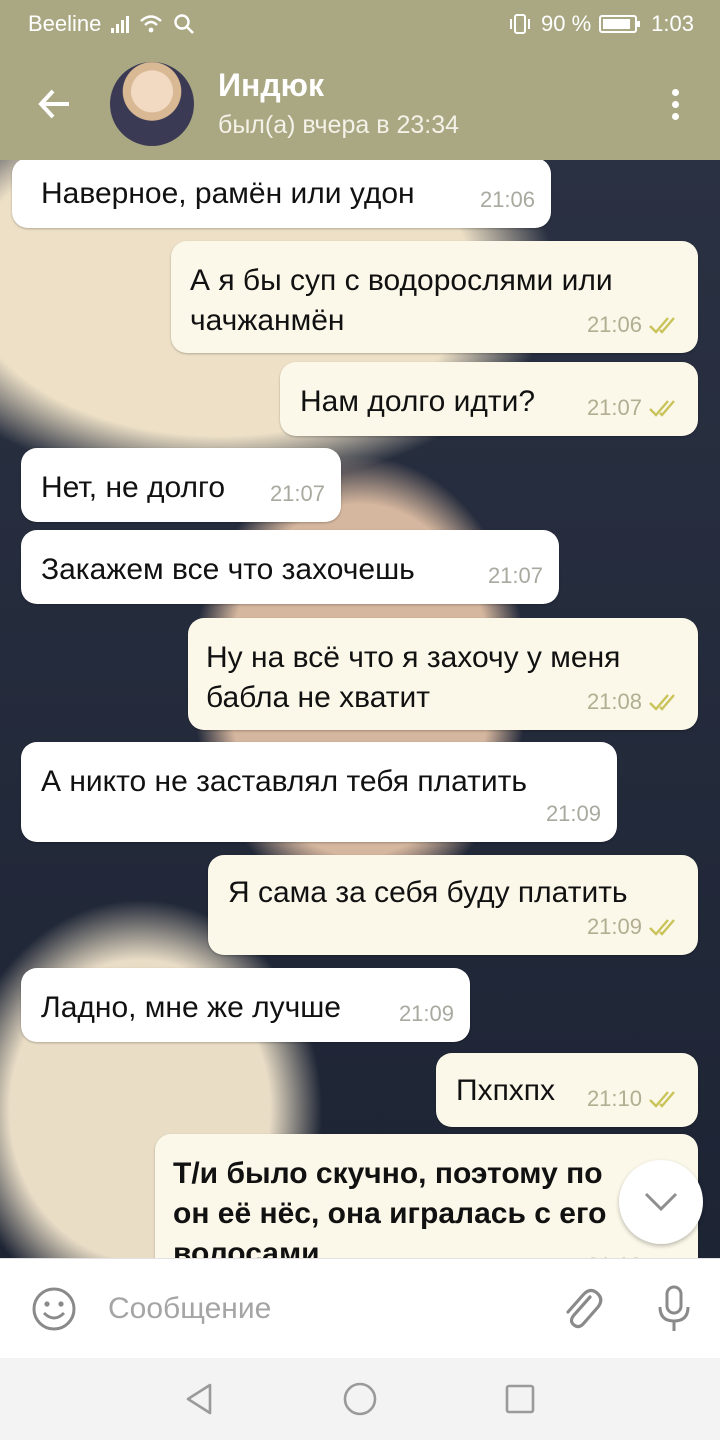 The height and width of the screenshot is (1440, 720). Describe the element at coordinates (338, 104) in the screenshot. I see `contact-info: Индюк был(а) вчера в 23:34` at that location.